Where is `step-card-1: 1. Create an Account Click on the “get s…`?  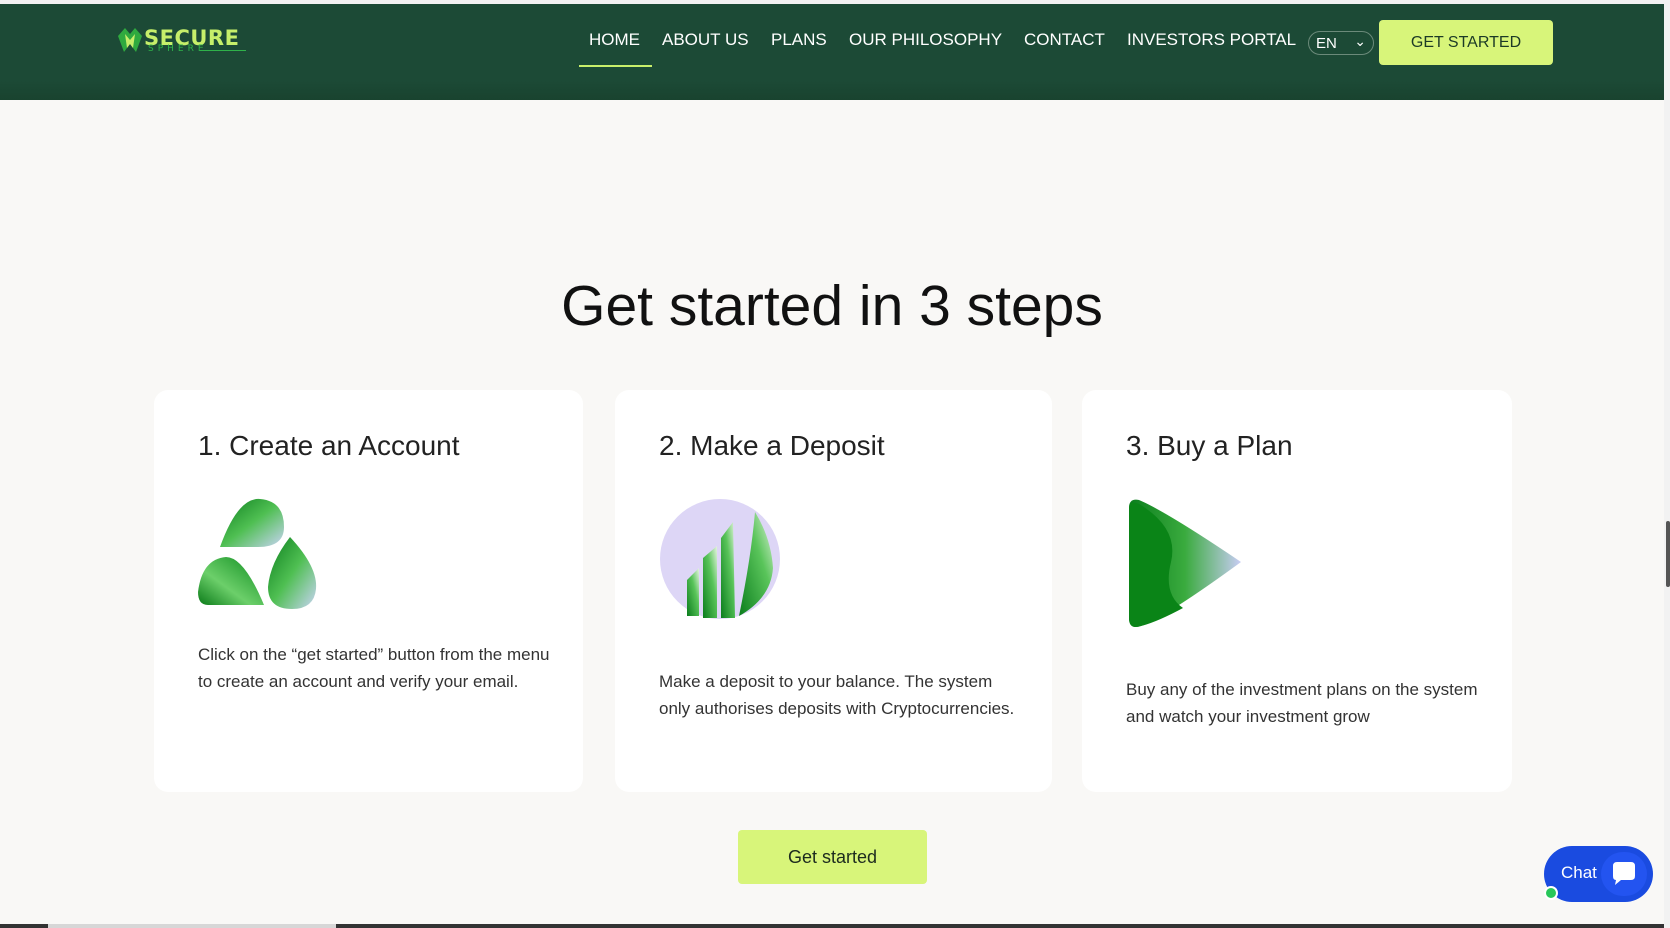
step-card-1: 1. Create an Account Click on the “get s… is located at coordinates (368, 591).